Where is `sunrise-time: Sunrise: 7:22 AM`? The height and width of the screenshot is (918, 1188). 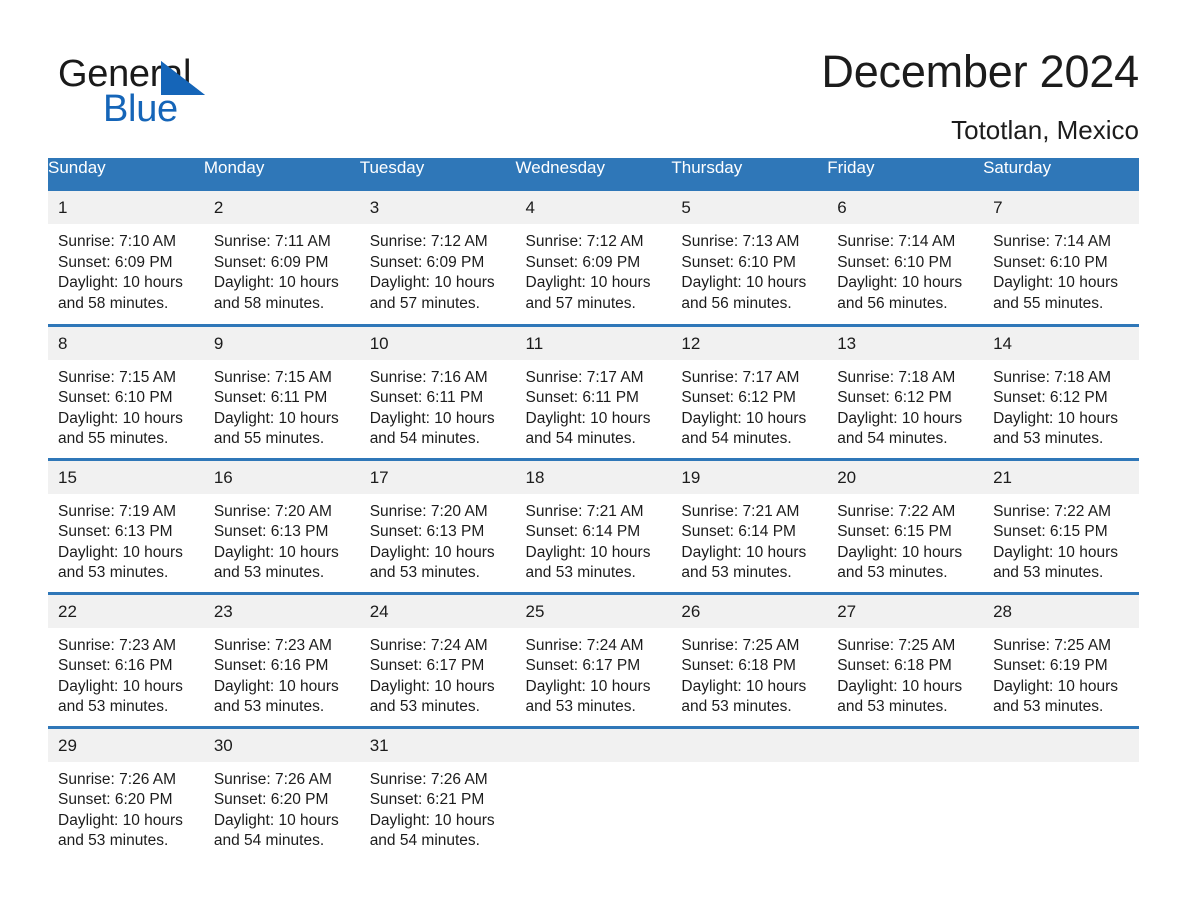
sunrise-time: Sunrise: 7:22 AM is located at coordinates (896, 511).